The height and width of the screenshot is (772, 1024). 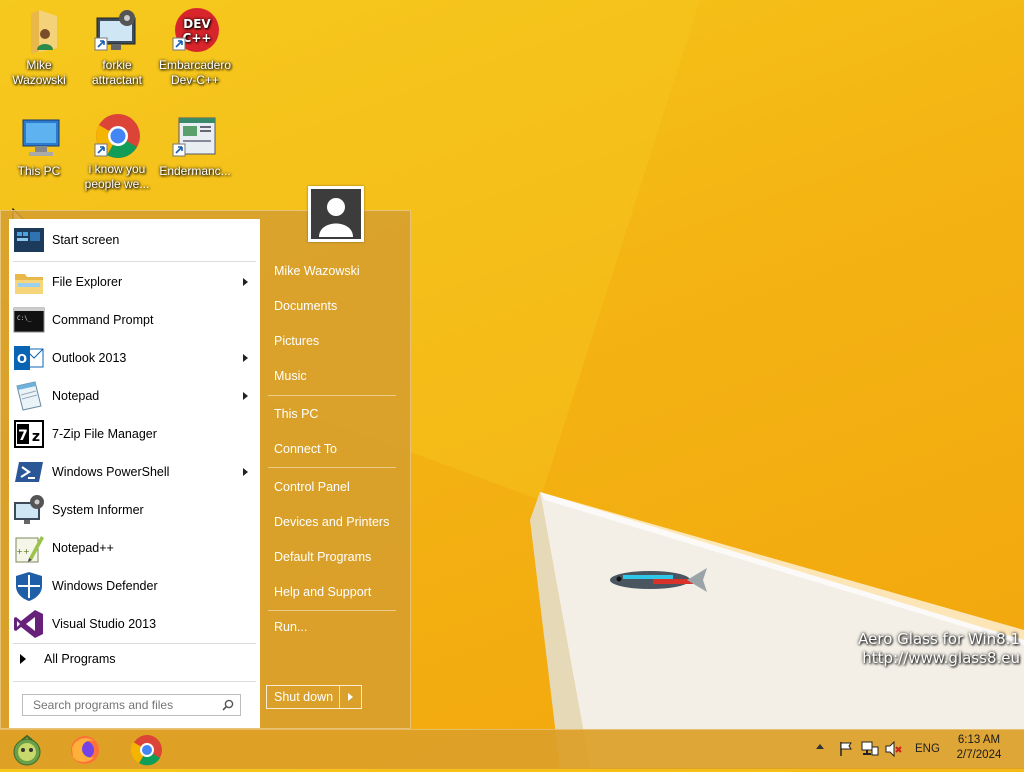 I want to click on menu-item-label: Visual Studio 2013, so click(x=104, y=624).